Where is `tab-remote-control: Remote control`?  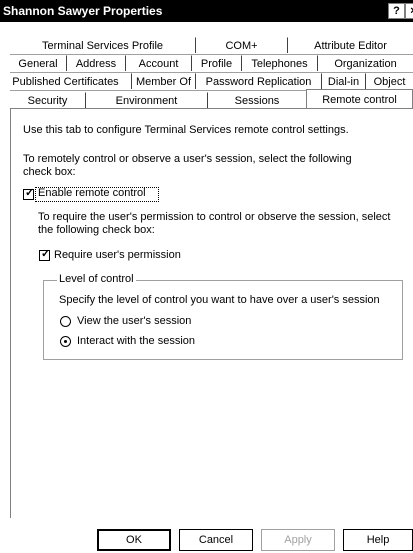 tab-remote-control: Remote control is located at coordinates (359, 98).